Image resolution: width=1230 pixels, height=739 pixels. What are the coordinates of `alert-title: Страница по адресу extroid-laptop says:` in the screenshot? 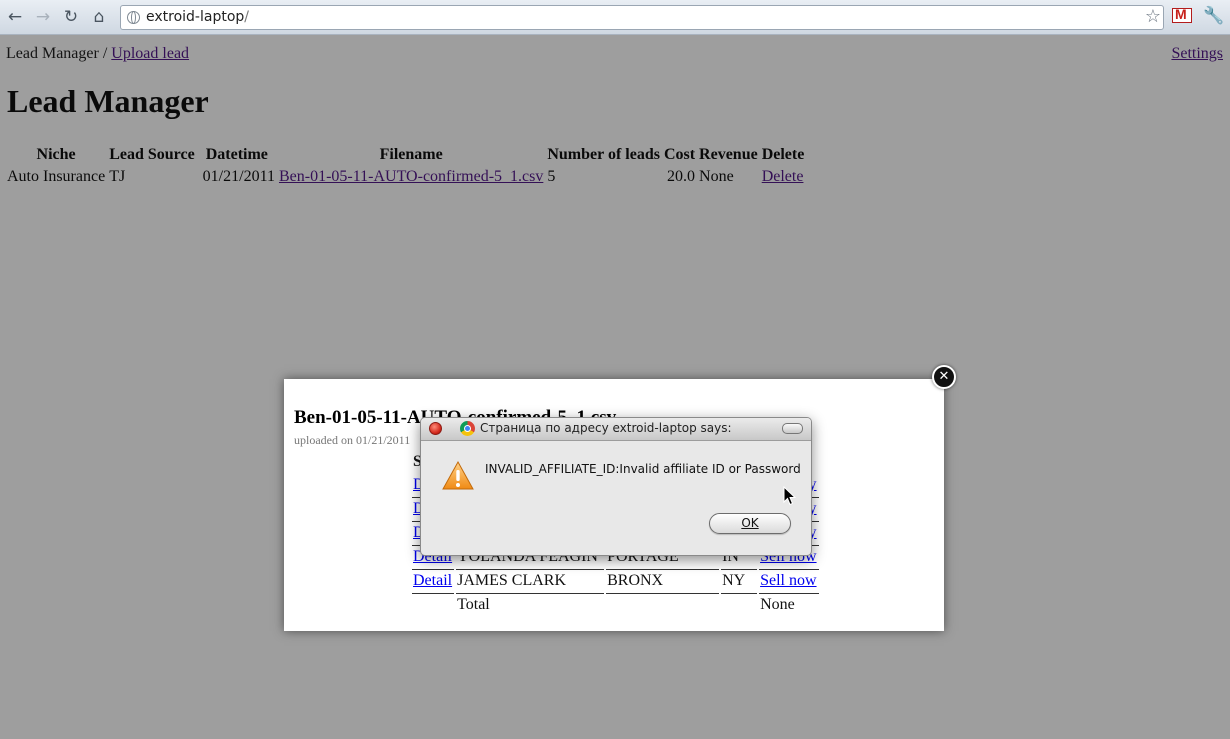 It's located at (606, 428).